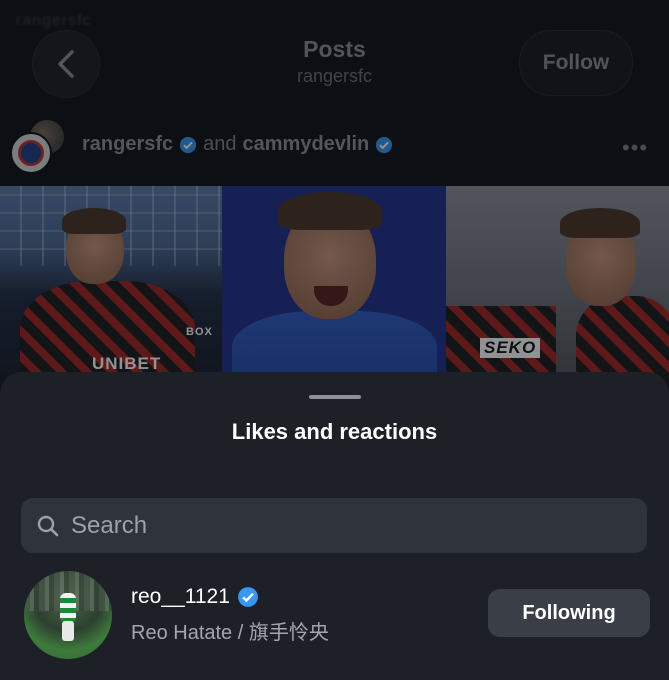  Describe the element at coordinates (220, 144) in the screenshot. I see `author-conjunction: and` at that location.